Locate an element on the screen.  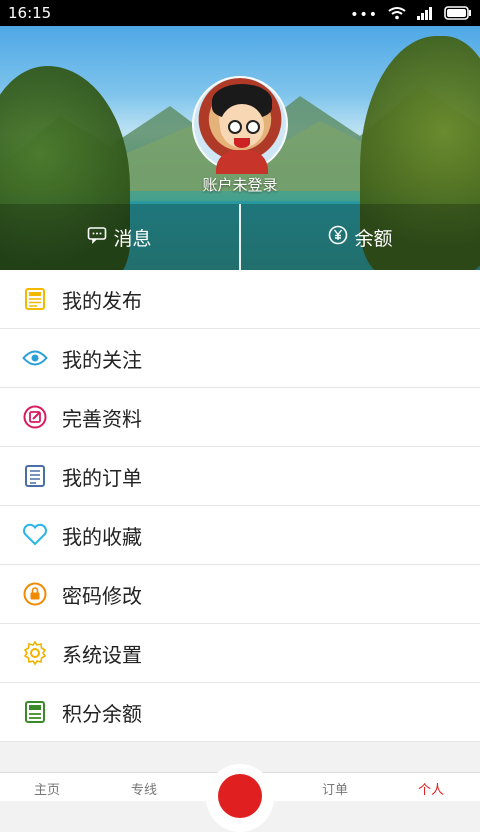
balance-button: 余额 is located at coordinates (360, 237).